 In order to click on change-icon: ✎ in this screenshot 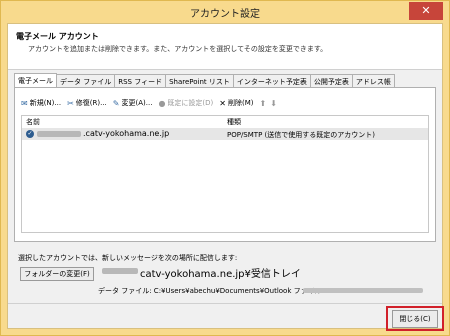, I will do `click(116, 103)`.